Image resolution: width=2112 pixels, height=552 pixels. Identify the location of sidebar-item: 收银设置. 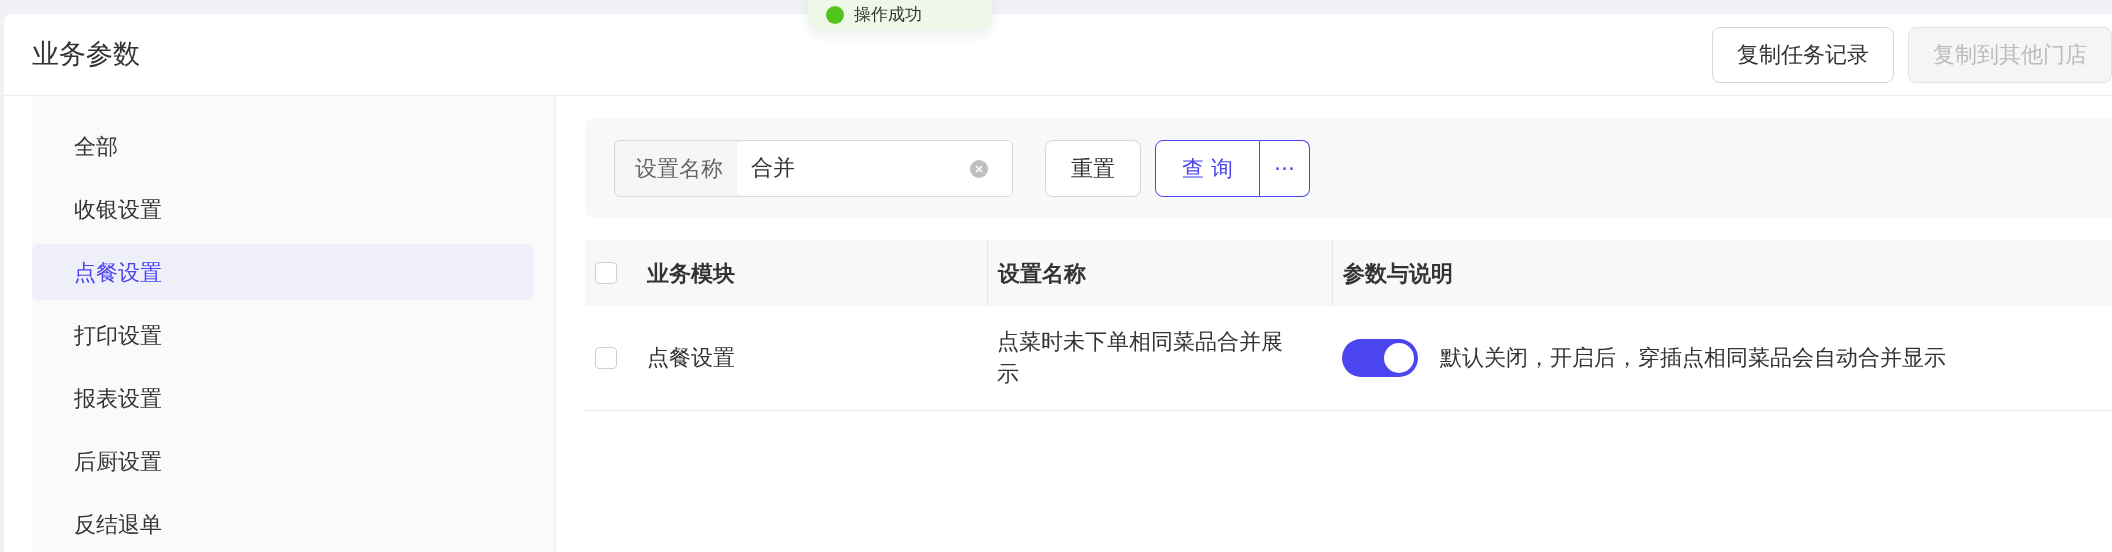
(282, 209).